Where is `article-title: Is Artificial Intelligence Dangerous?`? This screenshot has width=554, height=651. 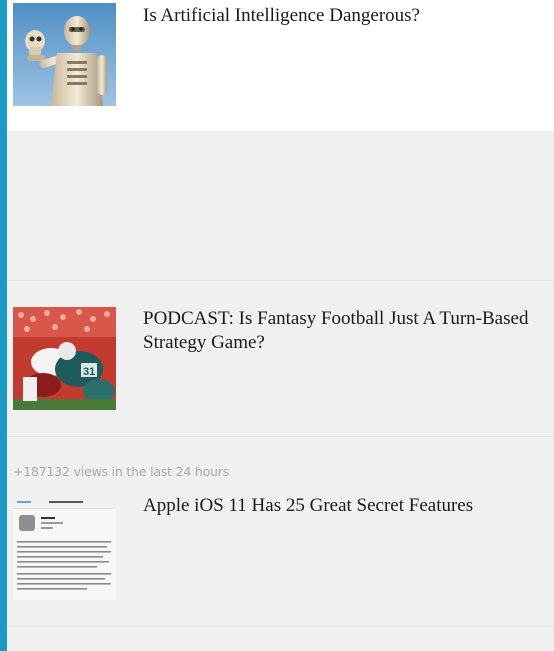 article-title: Is Artificial Intelligence Dangerous? is located at coordinates (340, 16).